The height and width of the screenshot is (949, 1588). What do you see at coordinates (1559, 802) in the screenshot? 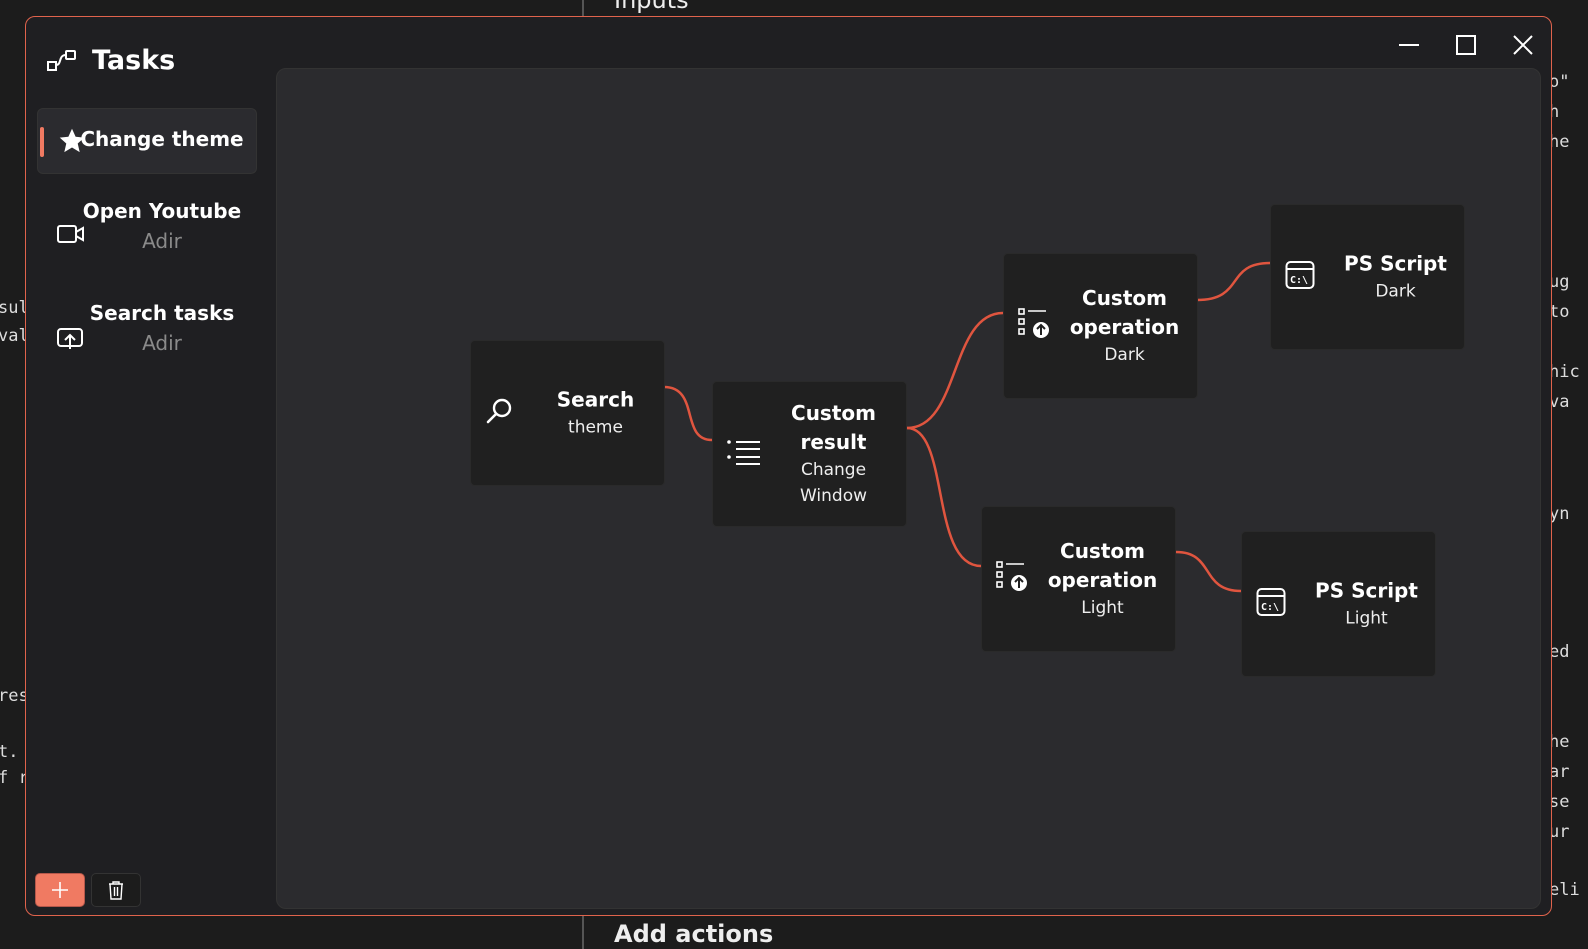
I see `background-text: se` at bounding box center [1559, 802].